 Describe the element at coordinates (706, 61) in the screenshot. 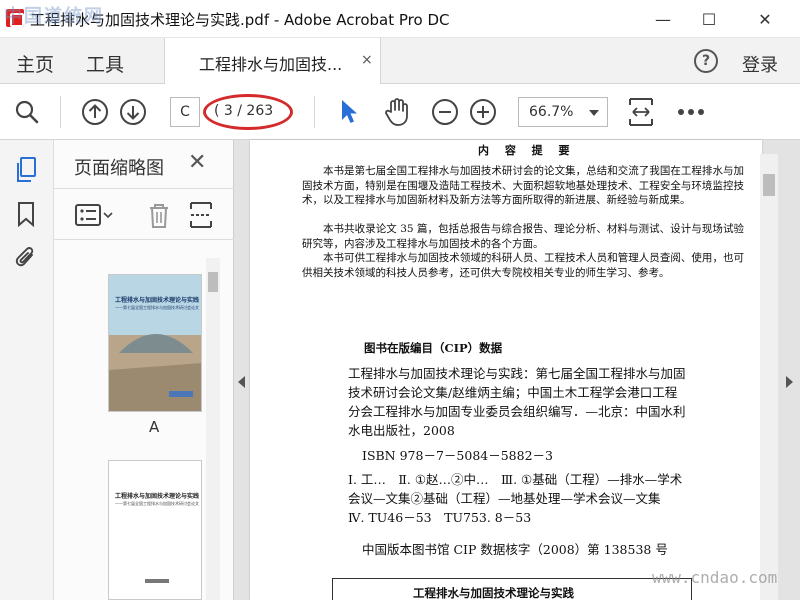

I see `help-icon: ?` at that location.